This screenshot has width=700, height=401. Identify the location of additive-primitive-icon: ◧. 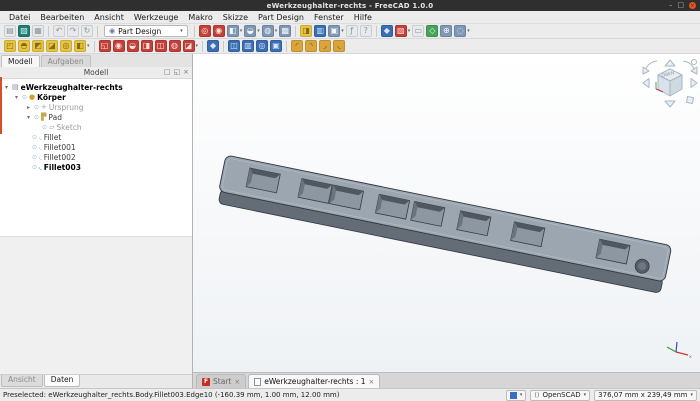
(80, 46).